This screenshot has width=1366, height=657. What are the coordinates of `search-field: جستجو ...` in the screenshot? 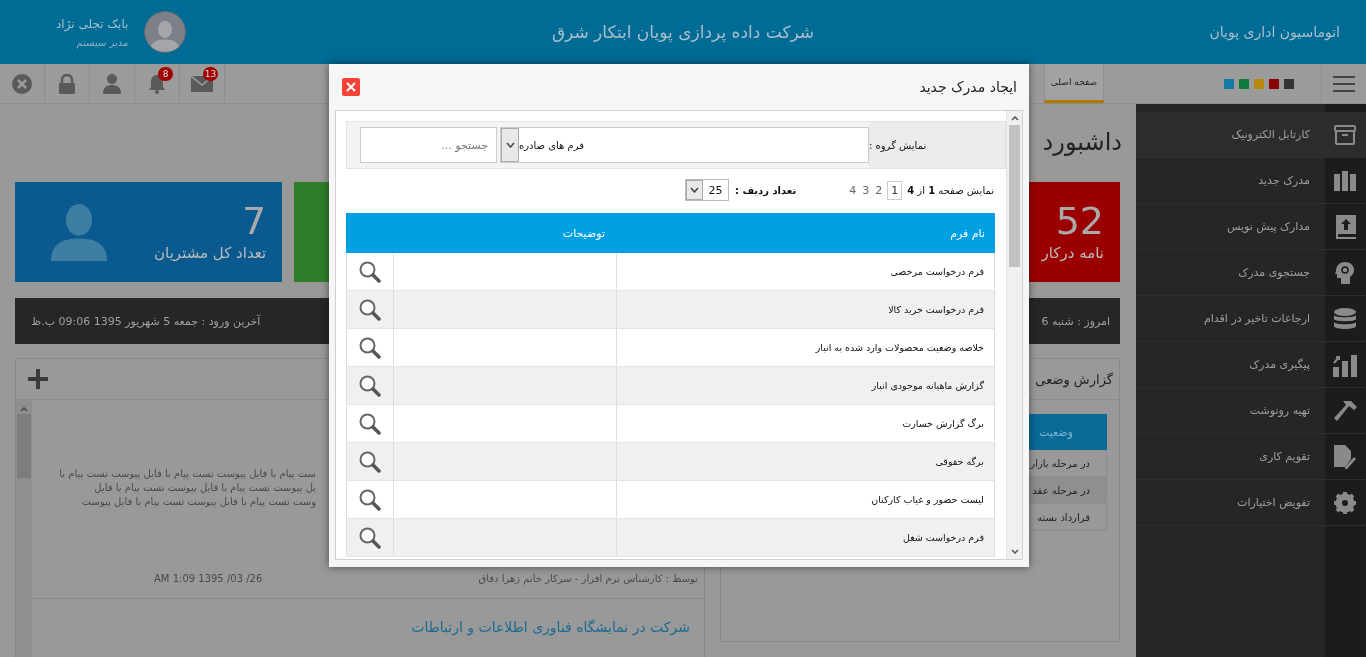 It's located at (428, 145).